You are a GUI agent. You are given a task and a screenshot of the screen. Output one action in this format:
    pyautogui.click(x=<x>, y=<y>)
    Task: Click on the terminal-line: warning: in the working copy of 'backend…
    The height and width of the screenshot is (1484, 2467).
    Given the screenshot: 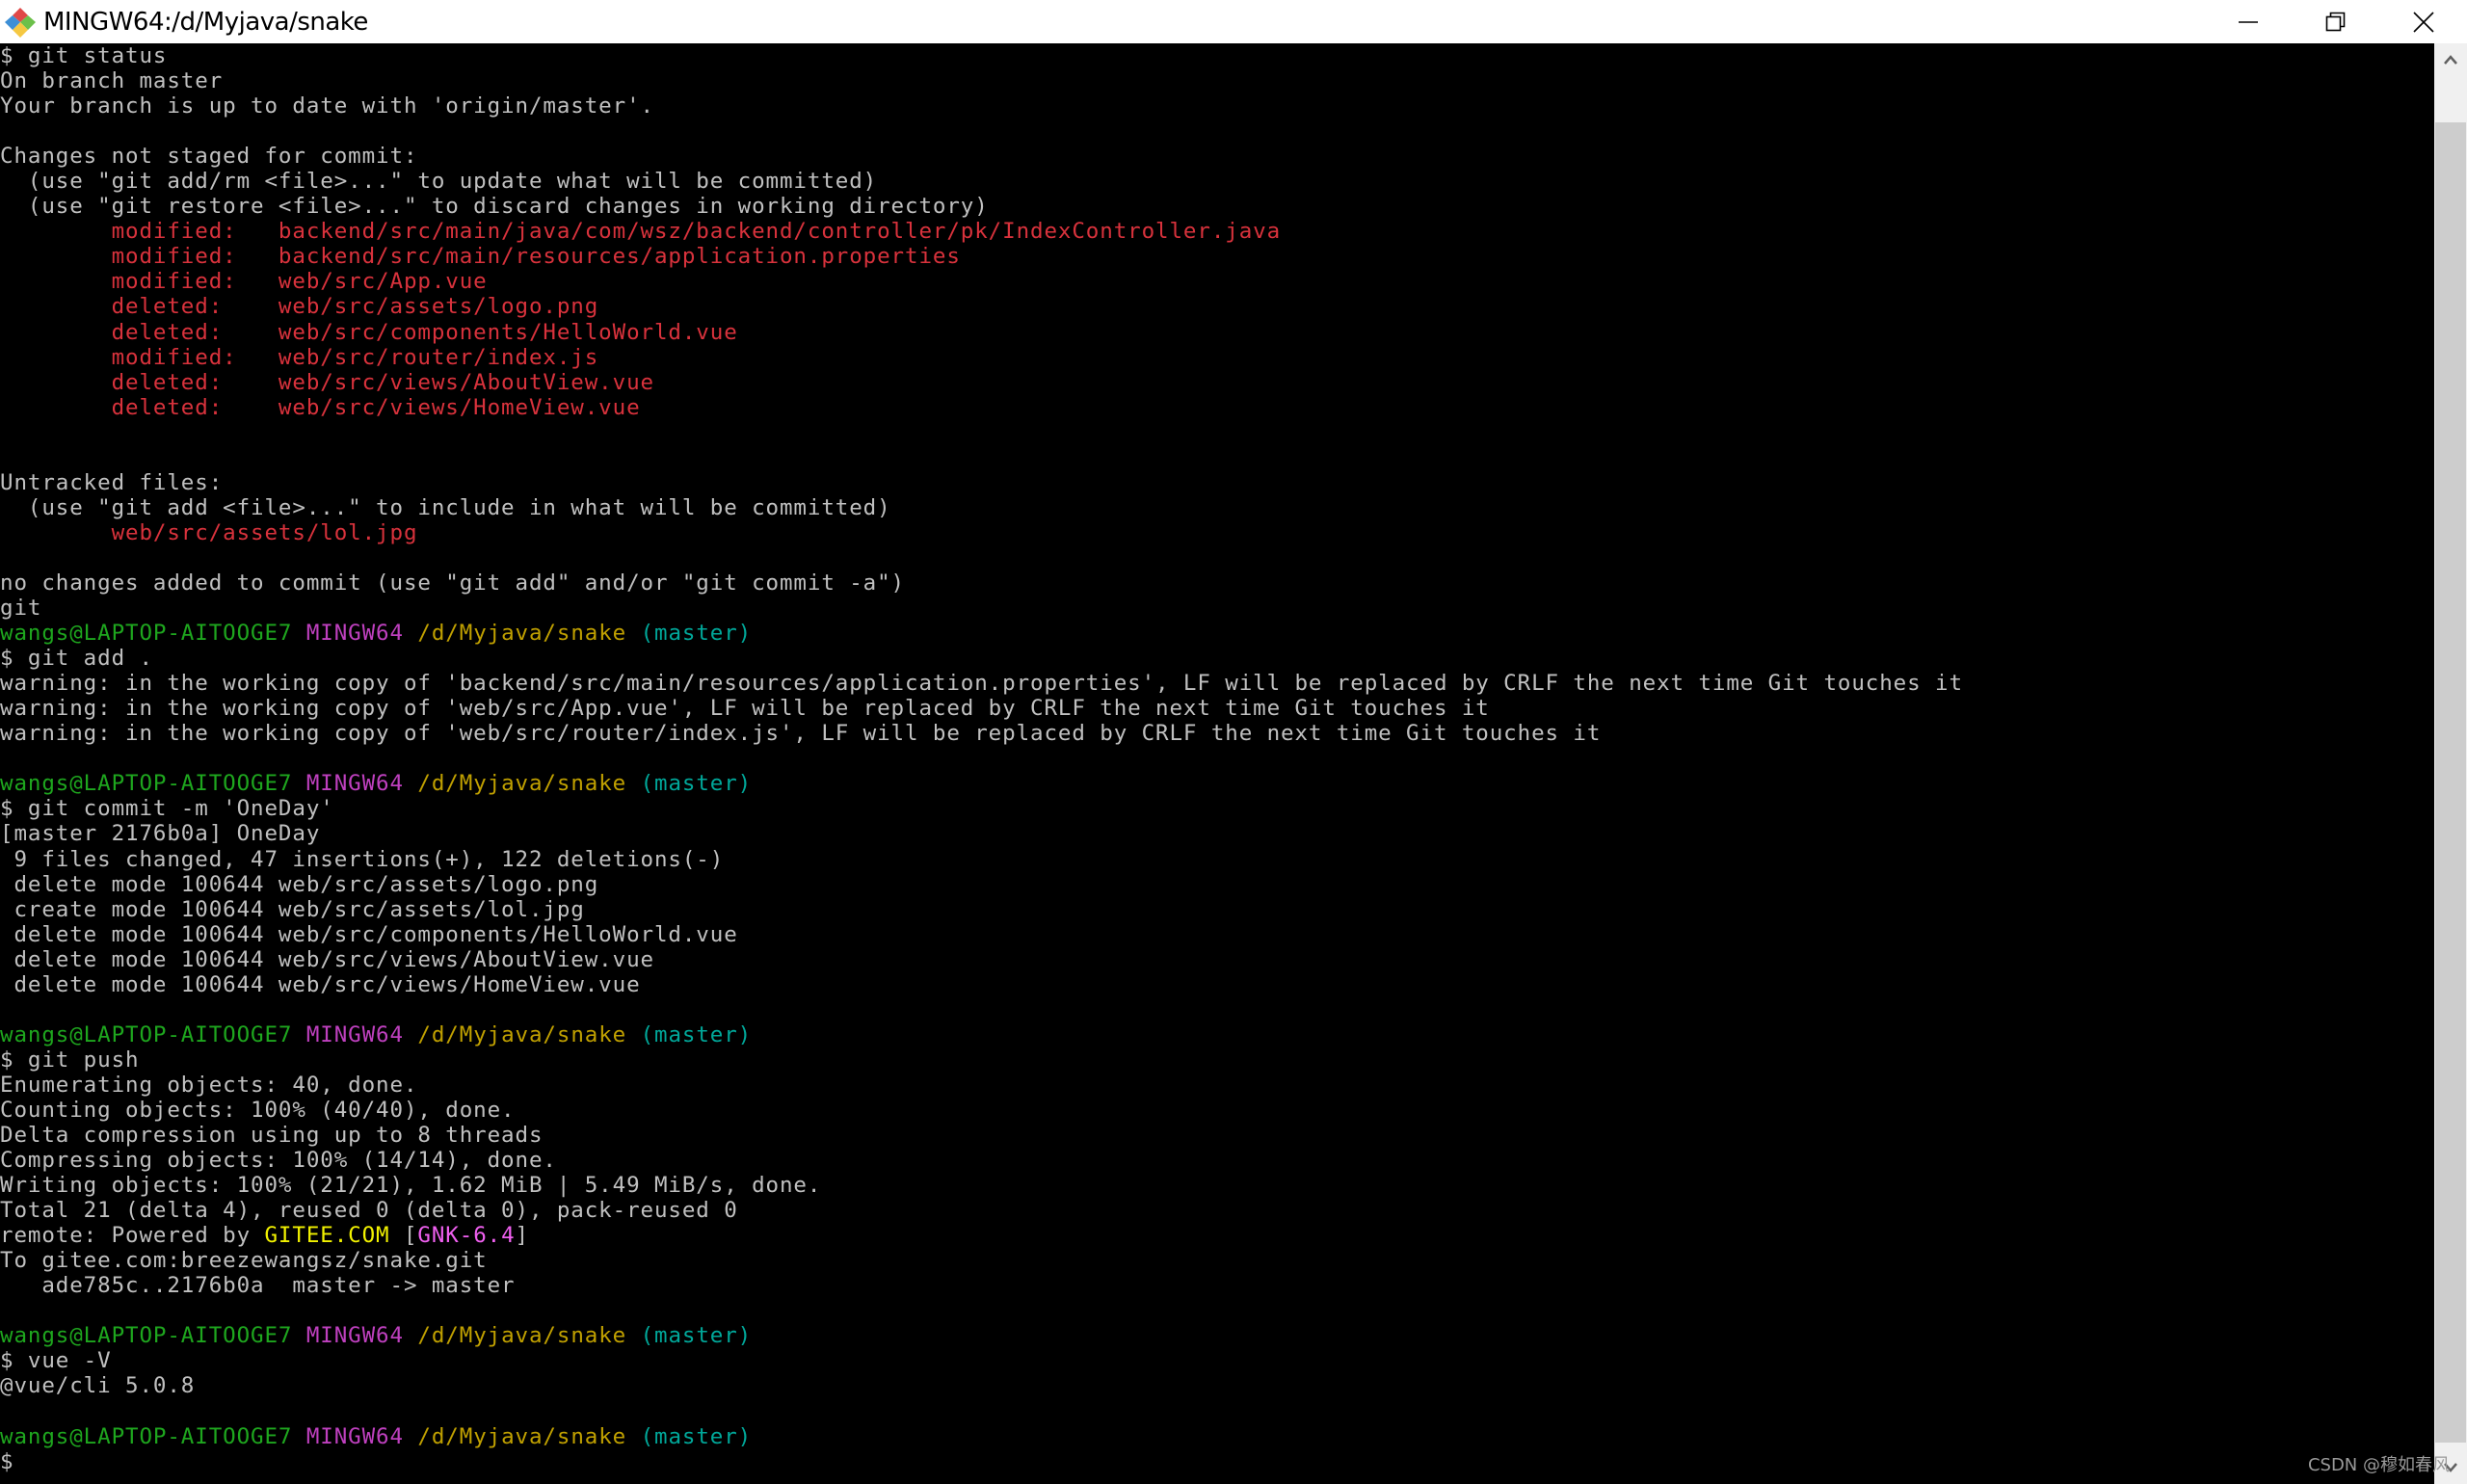 What is the action you would take?
    pyautogui.click(x=1217, y=683)
    